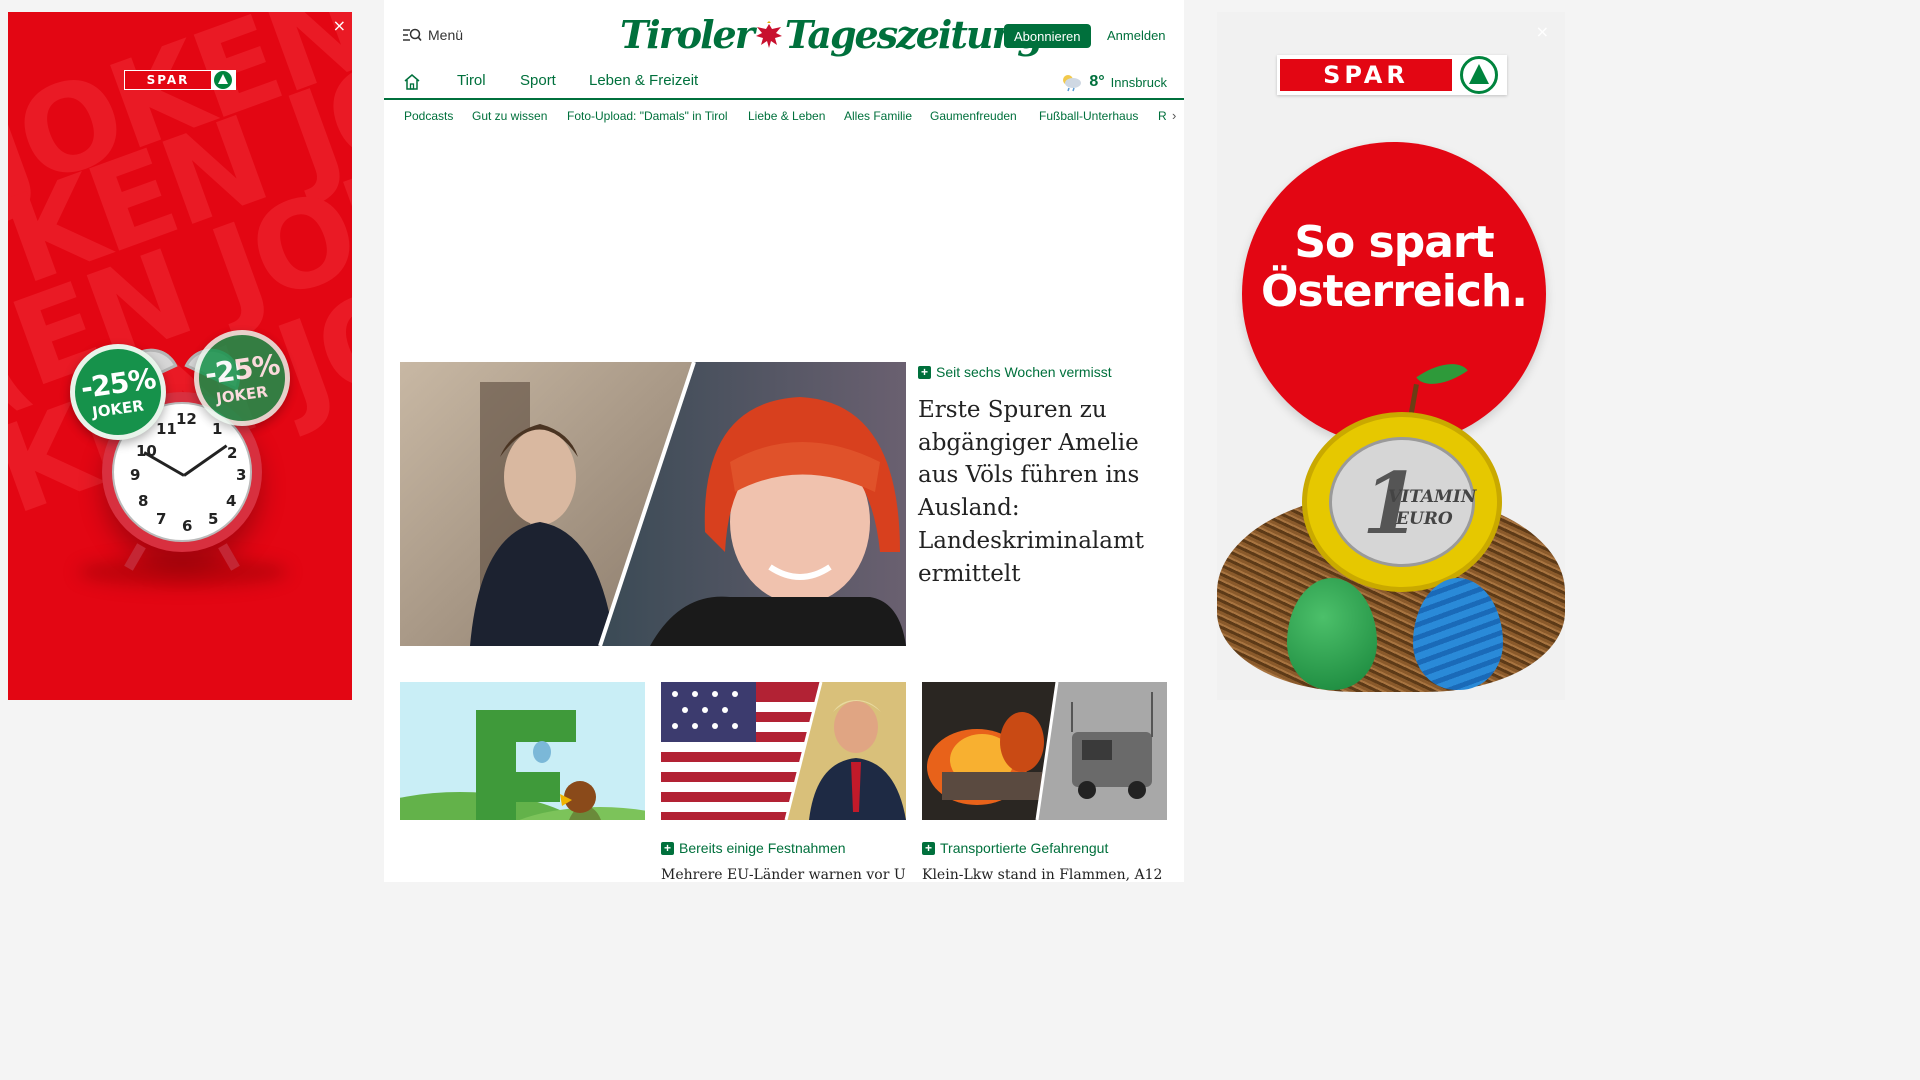  I want to click on ad-headline: So spart Österreich., so click(1394, 267).